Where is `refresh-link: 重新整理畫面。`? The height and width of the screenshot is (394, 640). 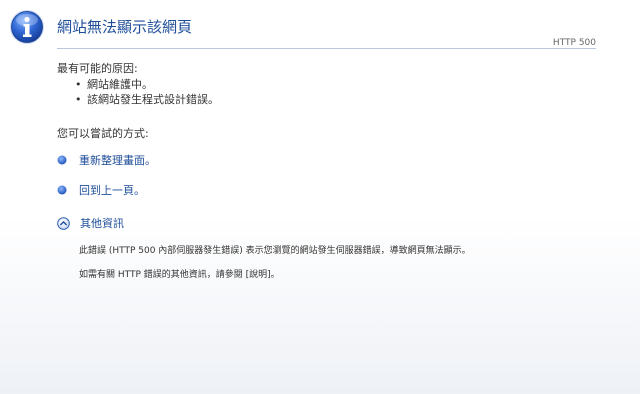 refresh-link: 重新整理畫面。 is located at coordinates (106, 160).